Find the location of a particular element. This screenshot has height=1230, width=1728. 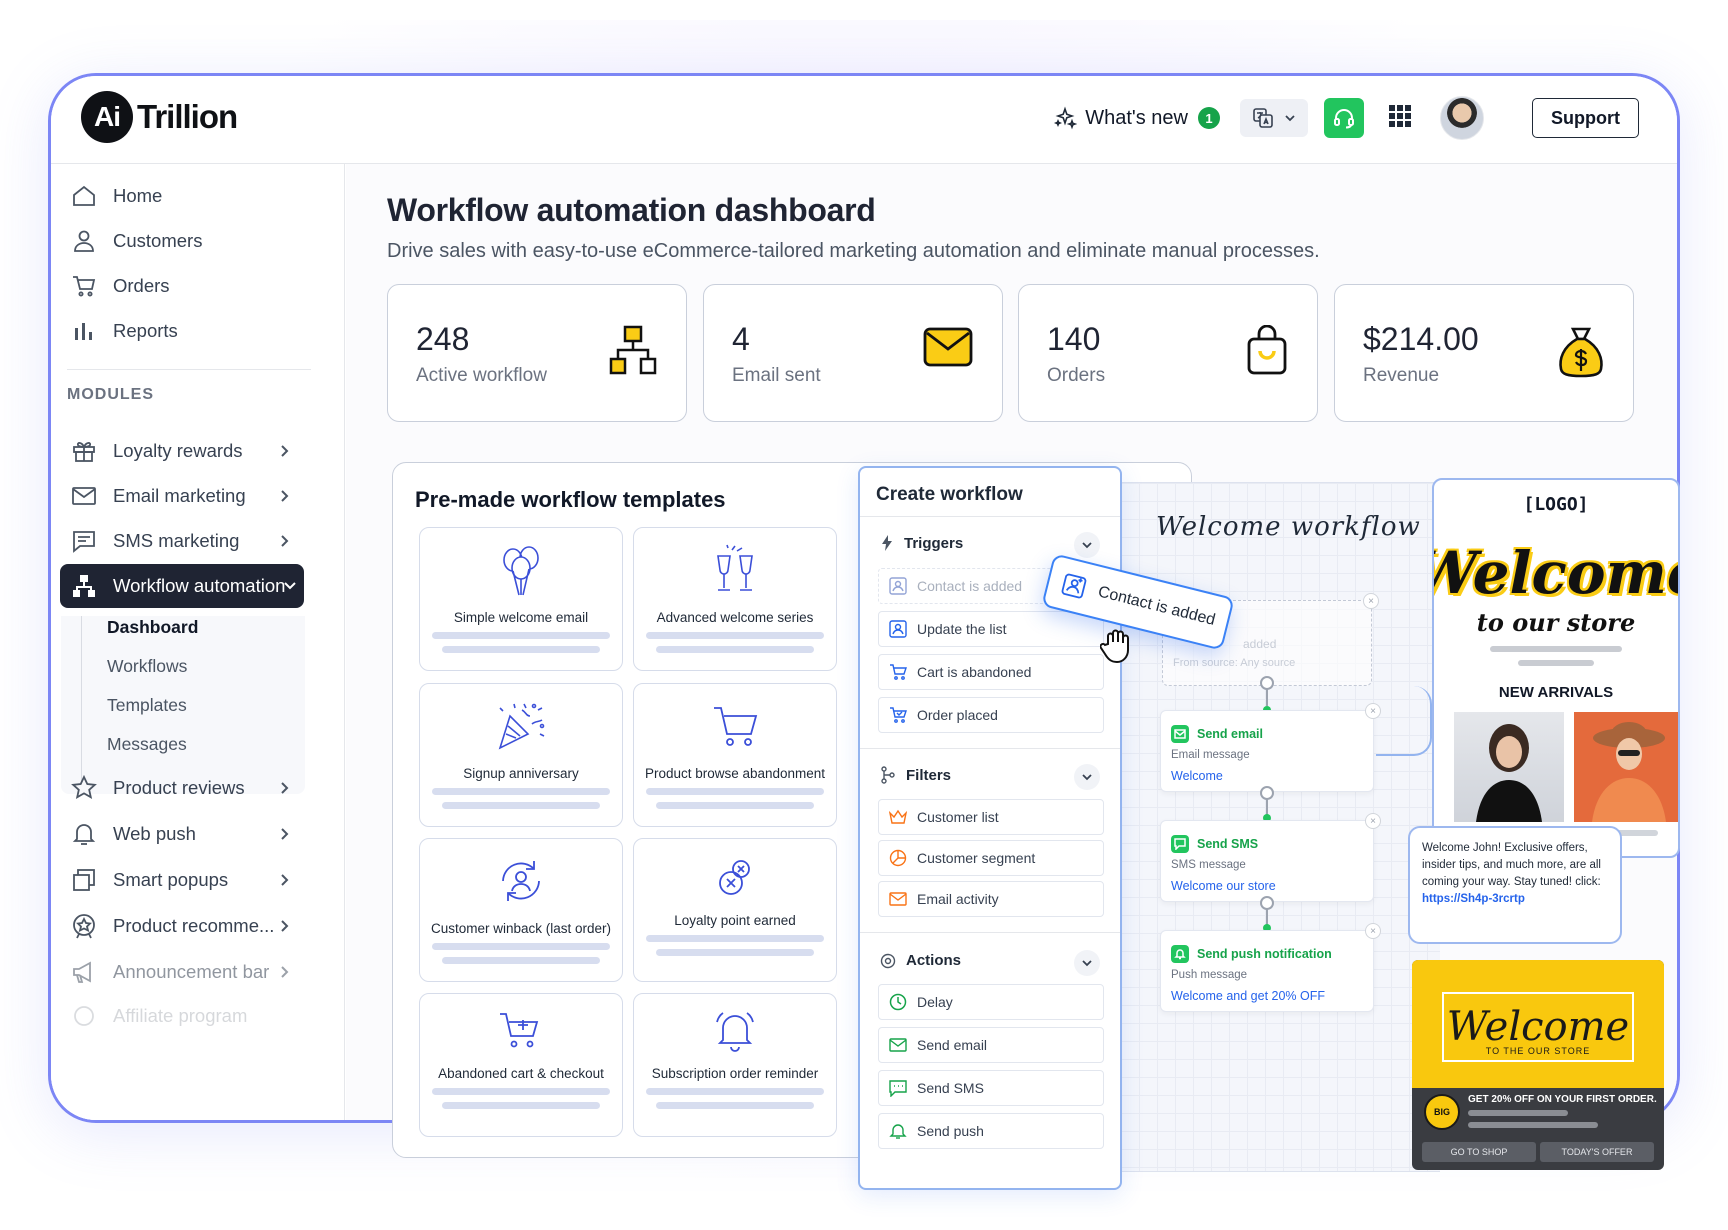

language-selector is located at coordinates (1274, 118).